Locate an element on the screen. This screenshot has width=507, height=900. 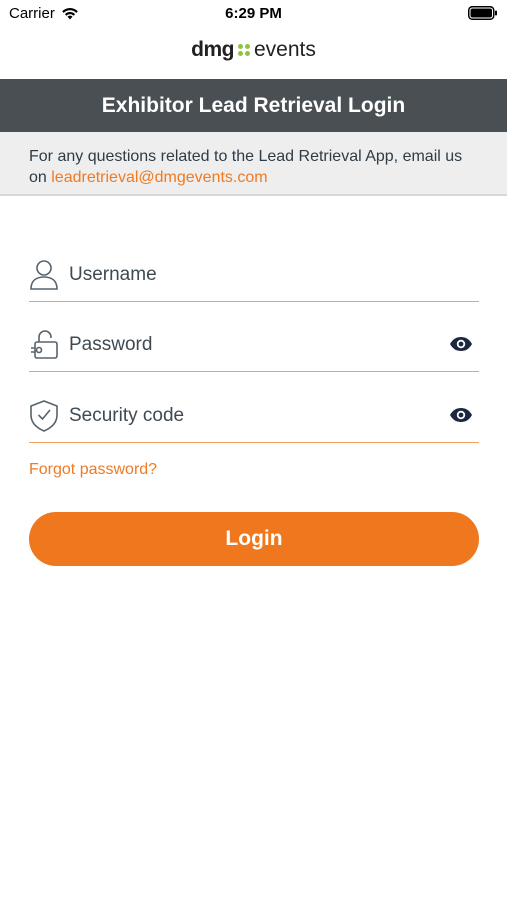
username-field: Username is located at coordinates (254, 277).